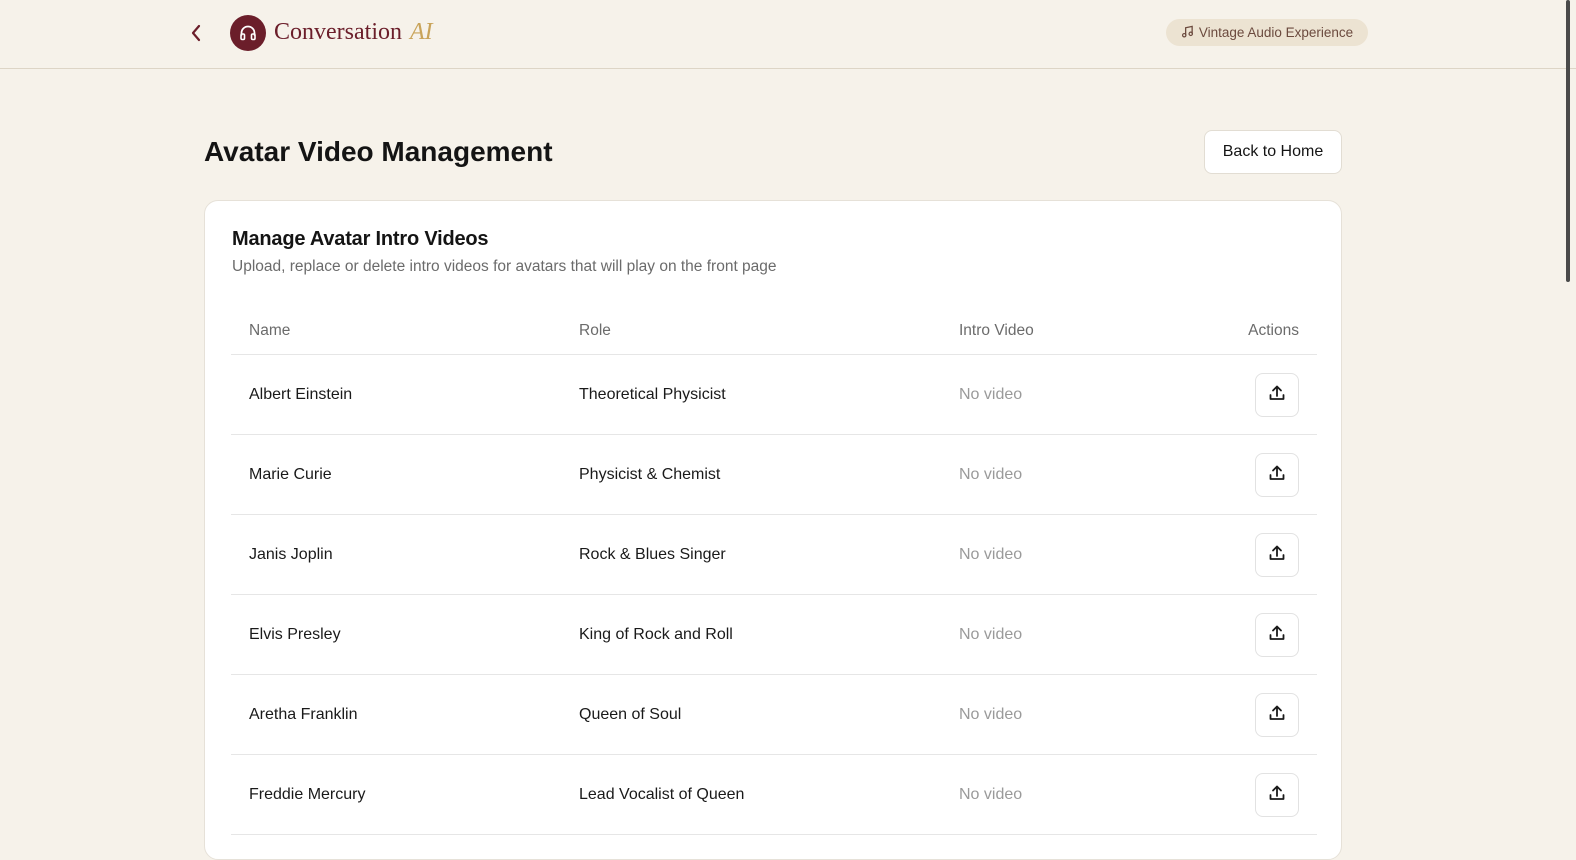 This screenshot has width=1576, height=860. Describe the element at coordinates (656, 634) in the screenshot. I see `avatar-role: King of Rock and Roll` at that location.